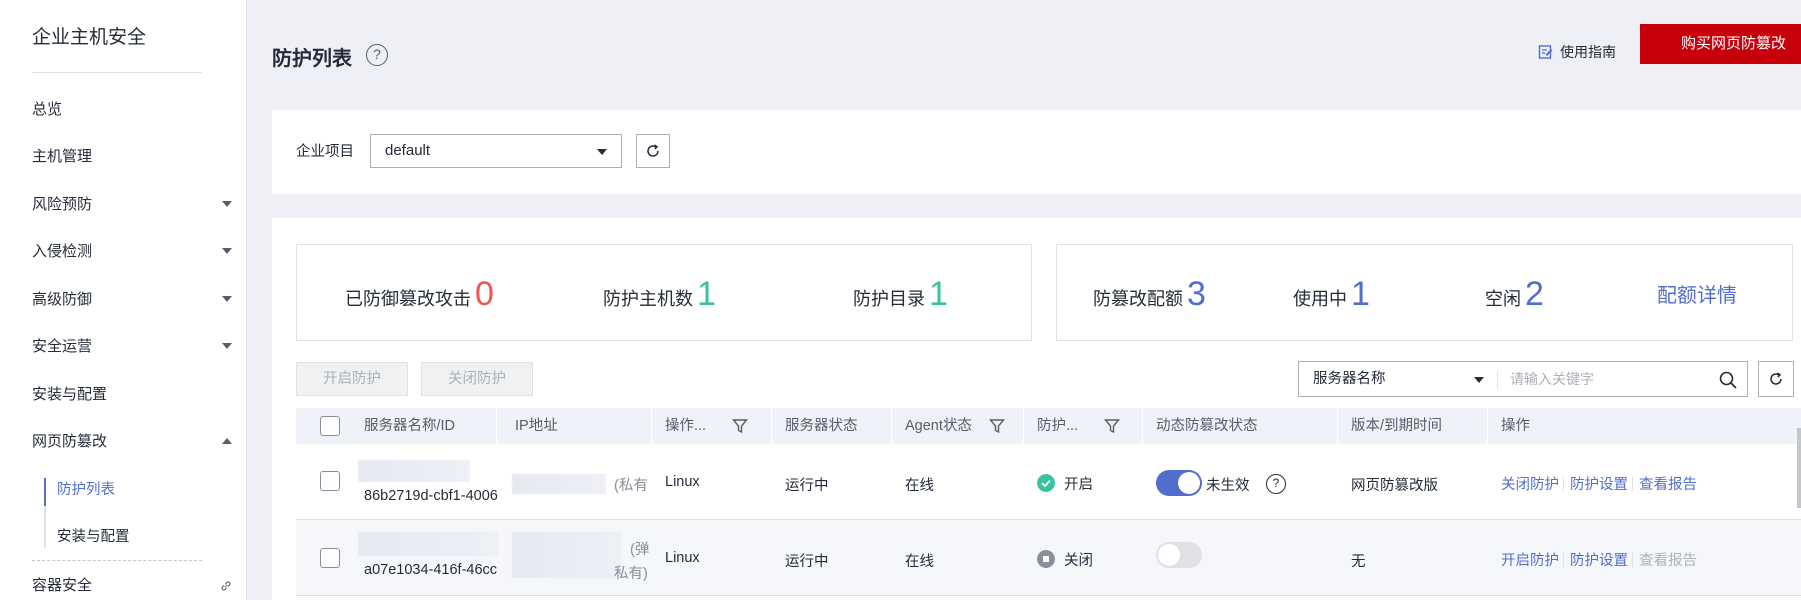 Image resolution: width=1801 pixels, height=600 pixels. Describe the element at coordinates (1424, 292) in the screenshot. I see `quota-stats-card: 防篡改配额 3 使用中 1 空闲 2 配额详情` at that location.